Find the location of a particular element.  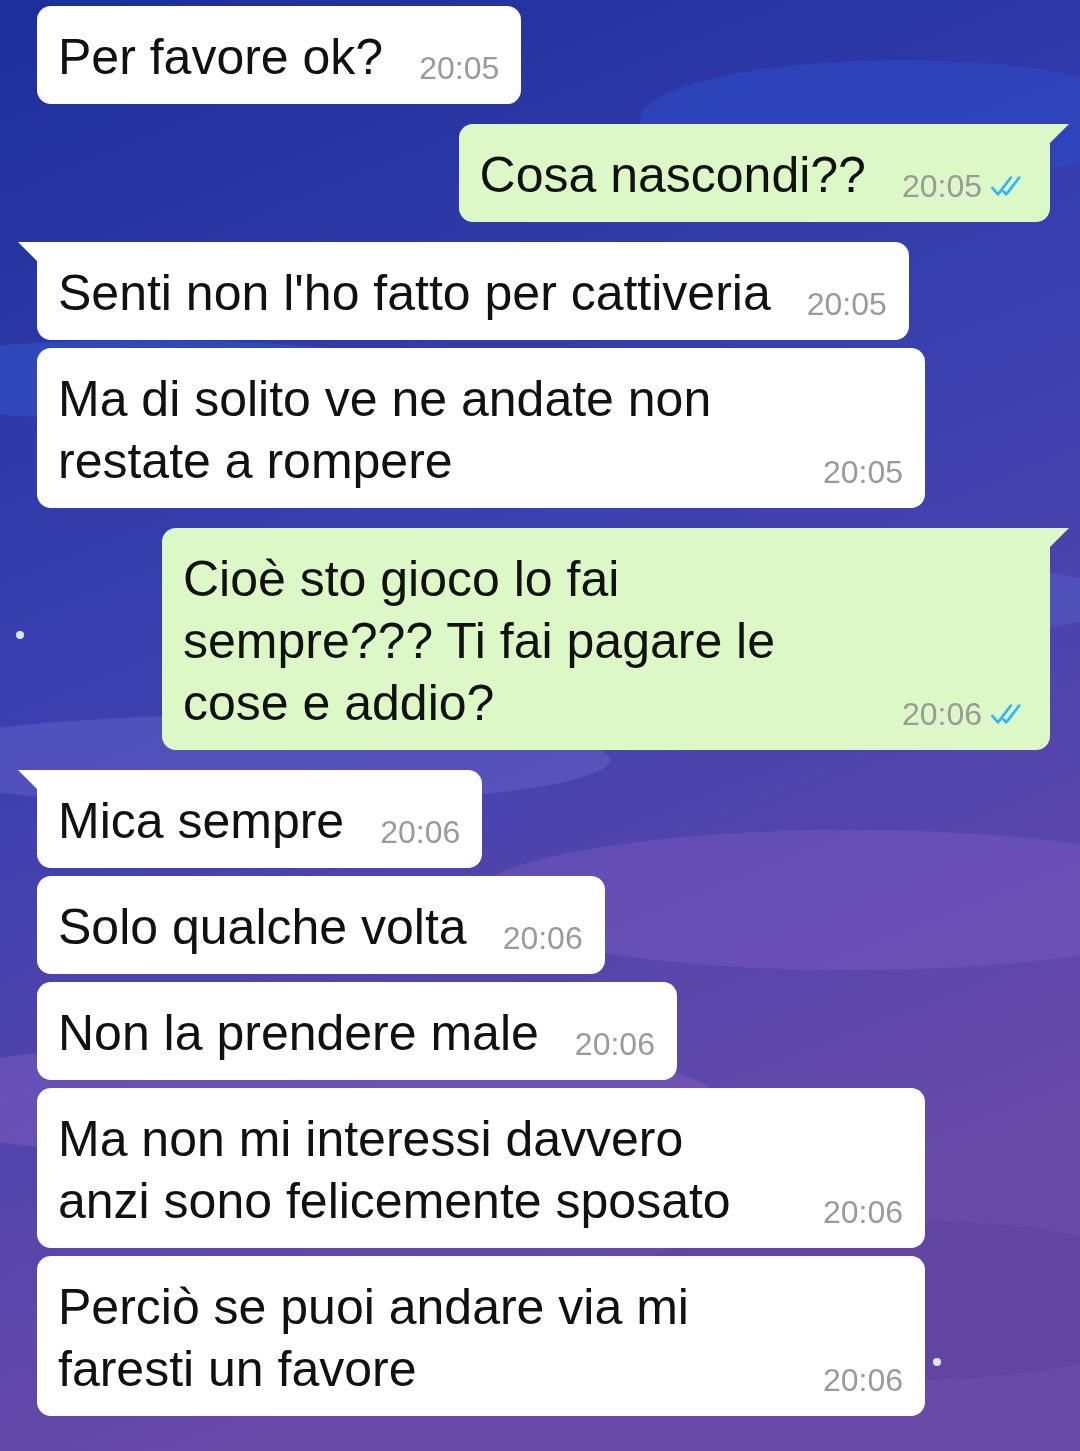

message-text: Solo qualche volta is located at coordinates (262, 927).